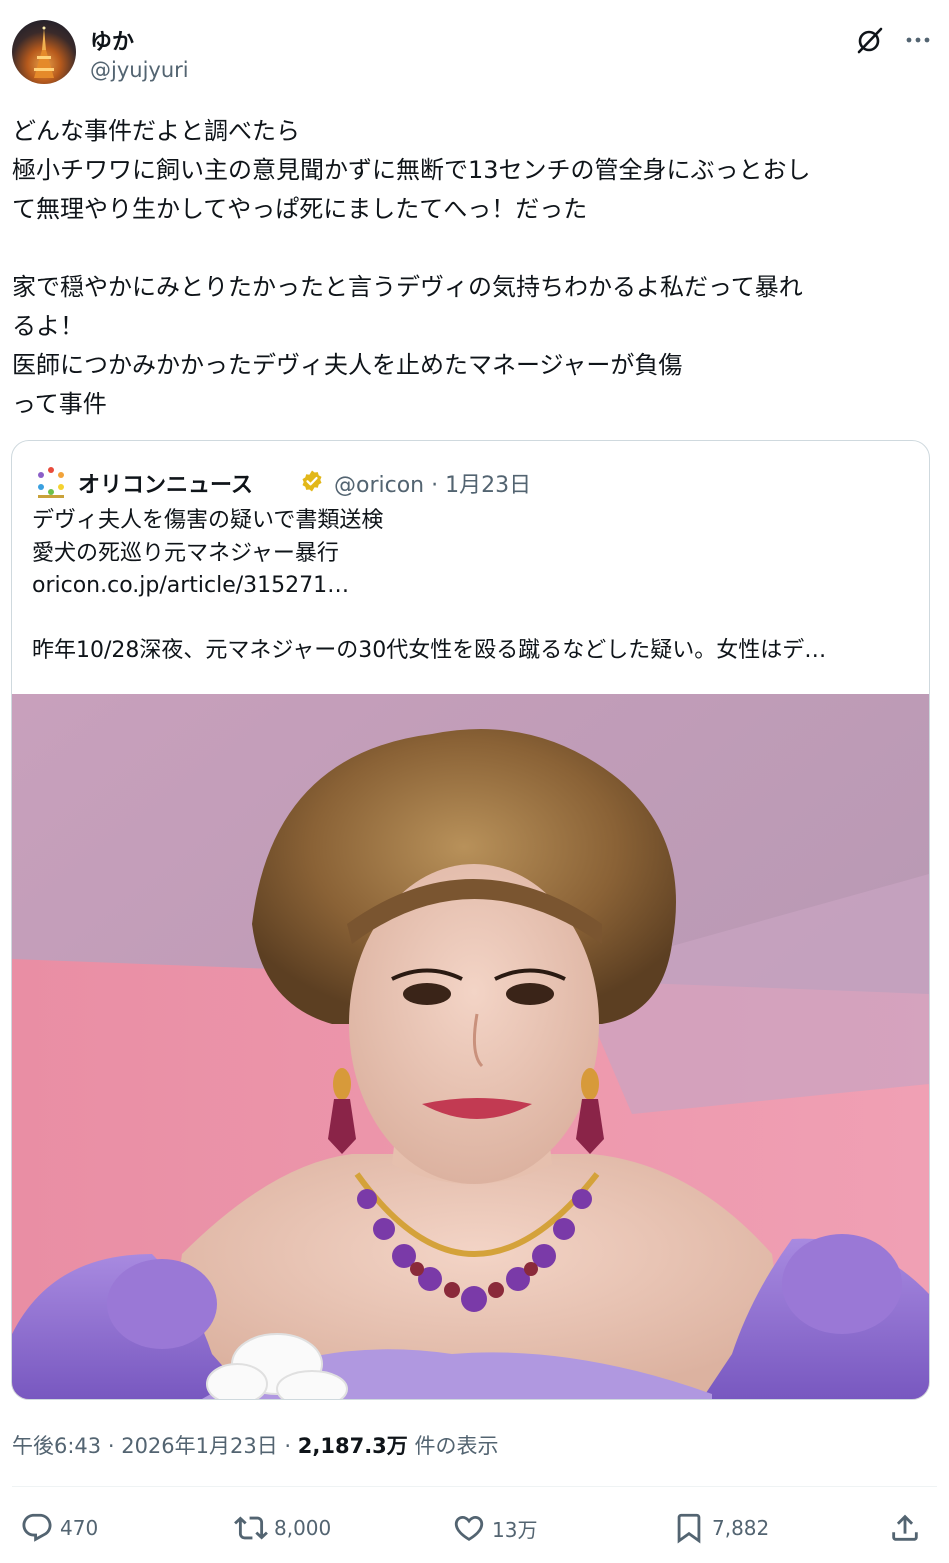 This screenshot has height=1563, width=949. I want to click on verified-badge-icon, so click(312, 481).